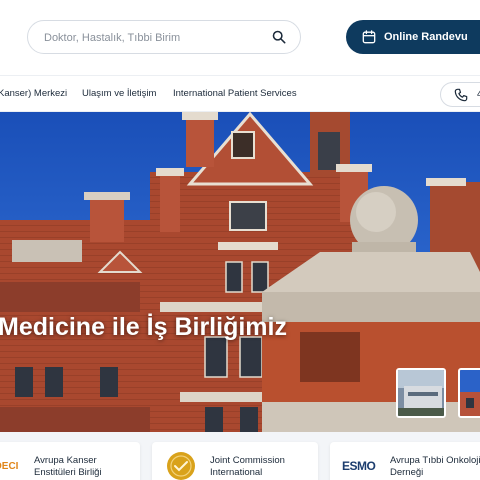  I want to click on partner-card-esmo: ESMO Avrupa Tıbbi Onkoloji Derneği, so click(405, 461).